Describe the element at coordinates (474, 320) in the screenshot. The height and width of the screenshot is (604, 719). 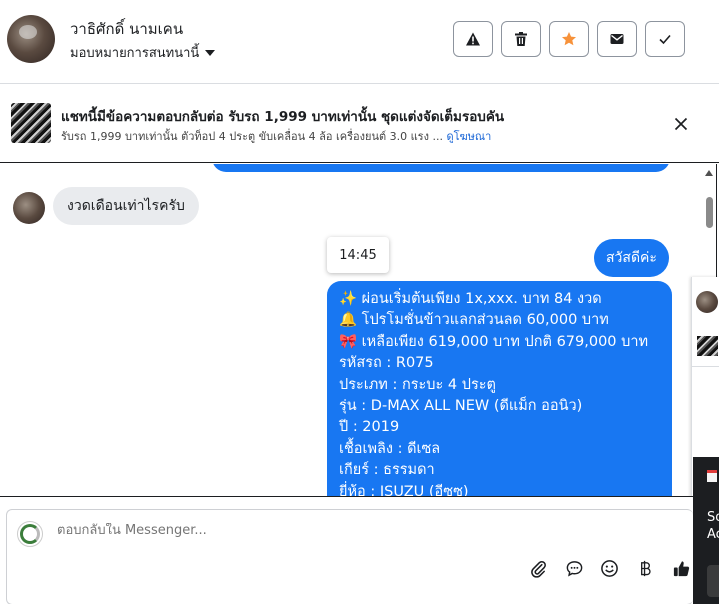
I see `detail-line: 🔔 โปรโมชั่นข้าวแลกส่วนลด 60,000 บาท` at that location.